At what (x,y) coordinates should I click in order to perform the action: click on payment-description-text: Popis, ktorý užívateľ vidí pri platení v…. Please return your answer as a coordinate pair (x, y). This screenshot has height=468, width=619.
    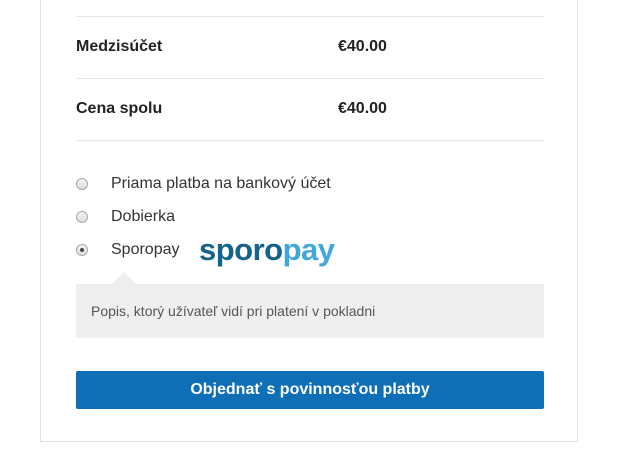
    Looking at the image, I should click on (233, 311).